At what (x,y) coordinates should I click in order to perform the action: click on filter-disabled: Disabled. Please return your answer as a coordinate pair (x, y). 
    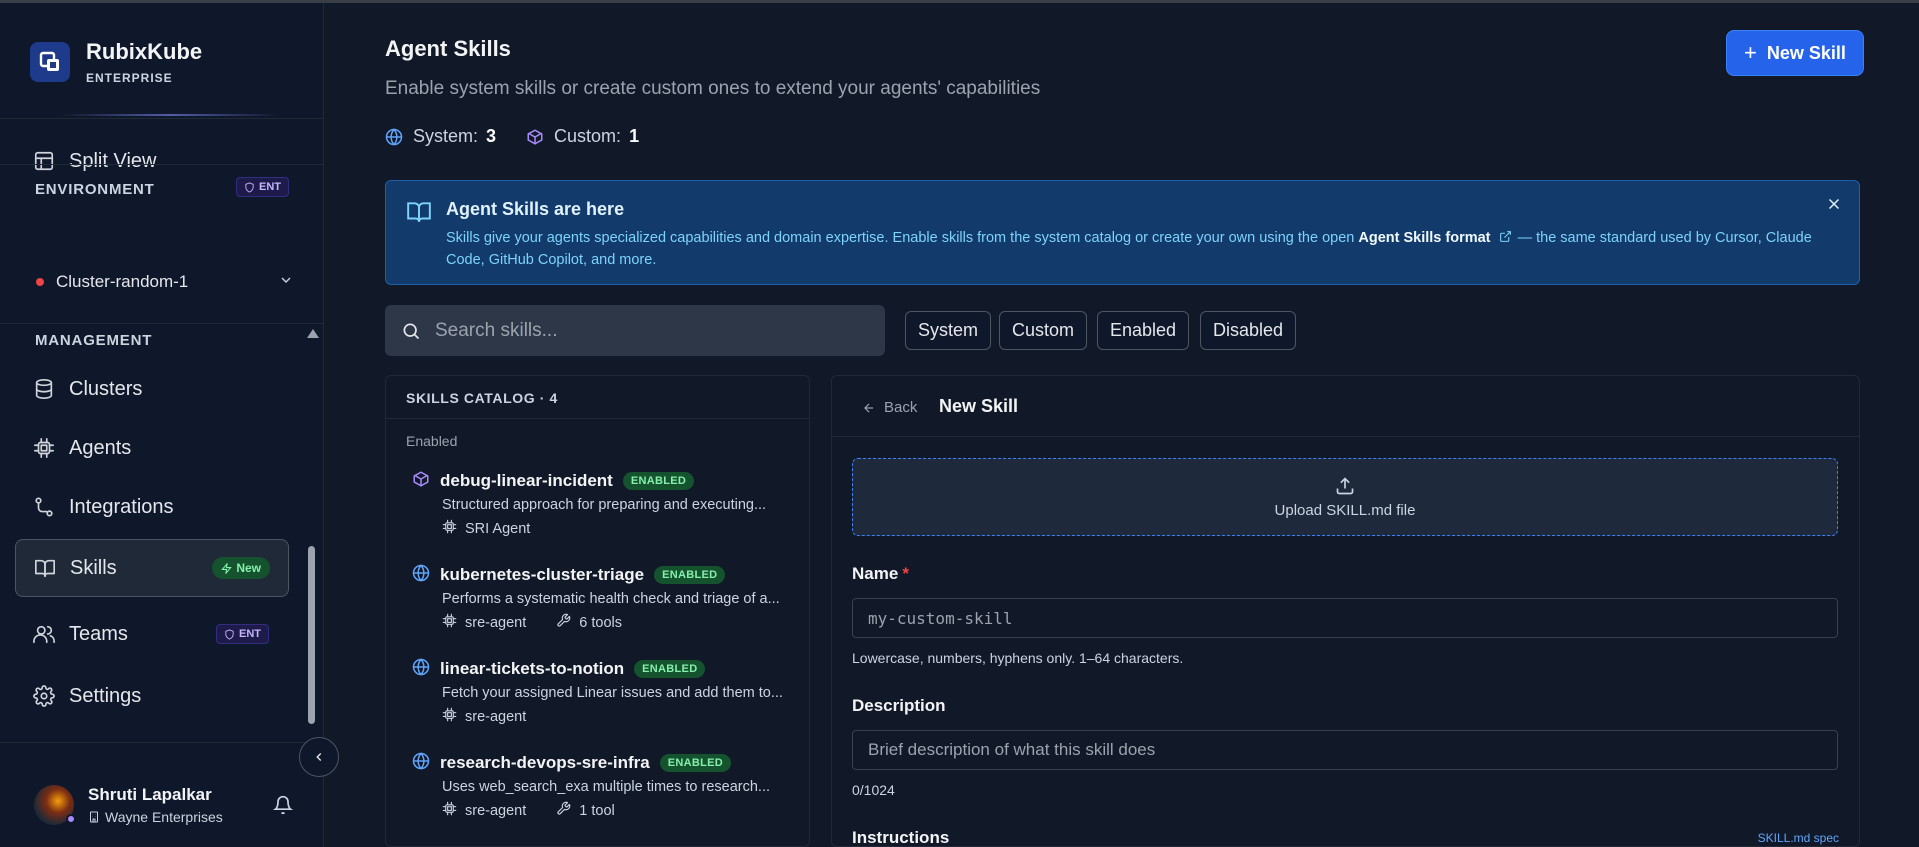
    Looking at the image, I should click on (1248, 330).